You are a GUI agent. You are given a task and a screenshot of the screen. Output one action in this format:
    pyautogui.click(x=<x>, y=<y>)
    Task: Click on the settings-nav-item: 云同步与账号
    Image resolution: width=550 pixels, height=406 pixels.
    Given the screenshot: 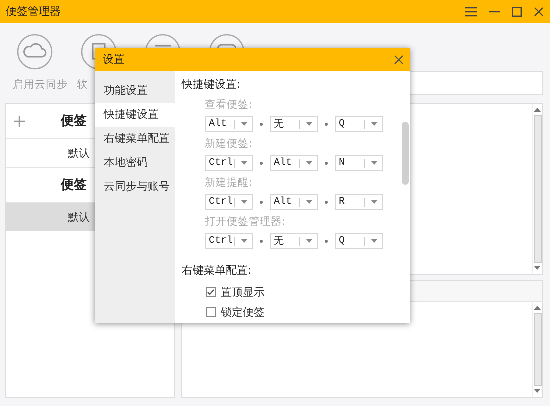 What is the action you would take?
    pyautogui.click(x=135, y=187)
    